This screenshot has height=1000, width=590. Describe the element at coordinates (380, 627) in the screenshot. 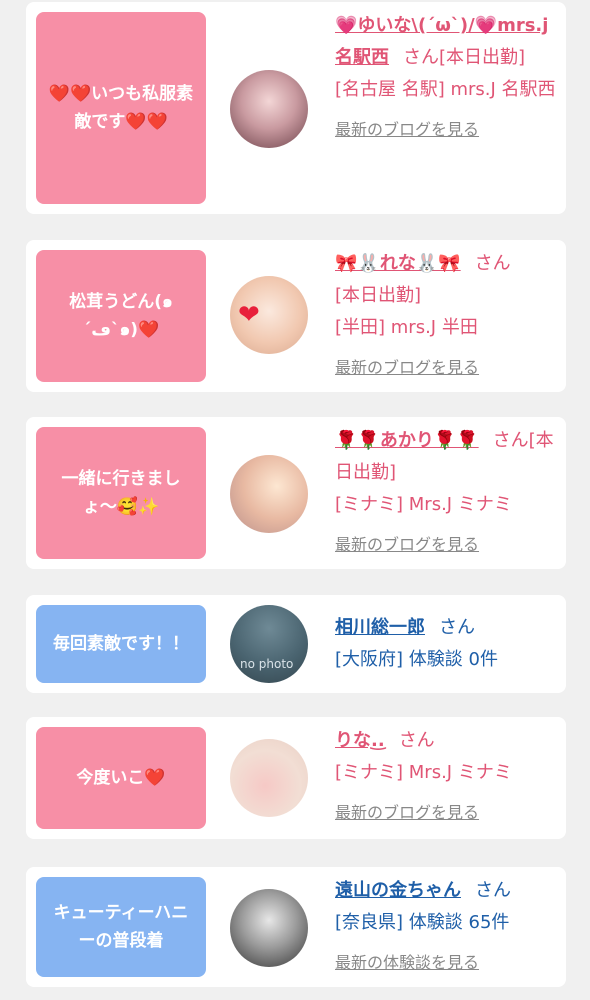

I see `user-name-link: 相川総一郎` at that location.